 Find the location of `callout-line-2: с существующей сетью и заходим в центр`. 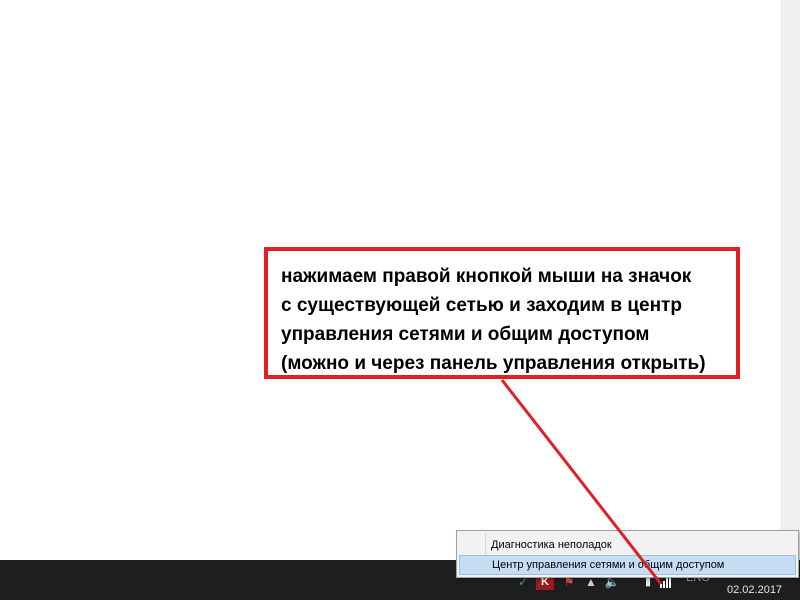

callout-line-2: с существующей сетью и заходим в центр is located at coordinates (481, 305).